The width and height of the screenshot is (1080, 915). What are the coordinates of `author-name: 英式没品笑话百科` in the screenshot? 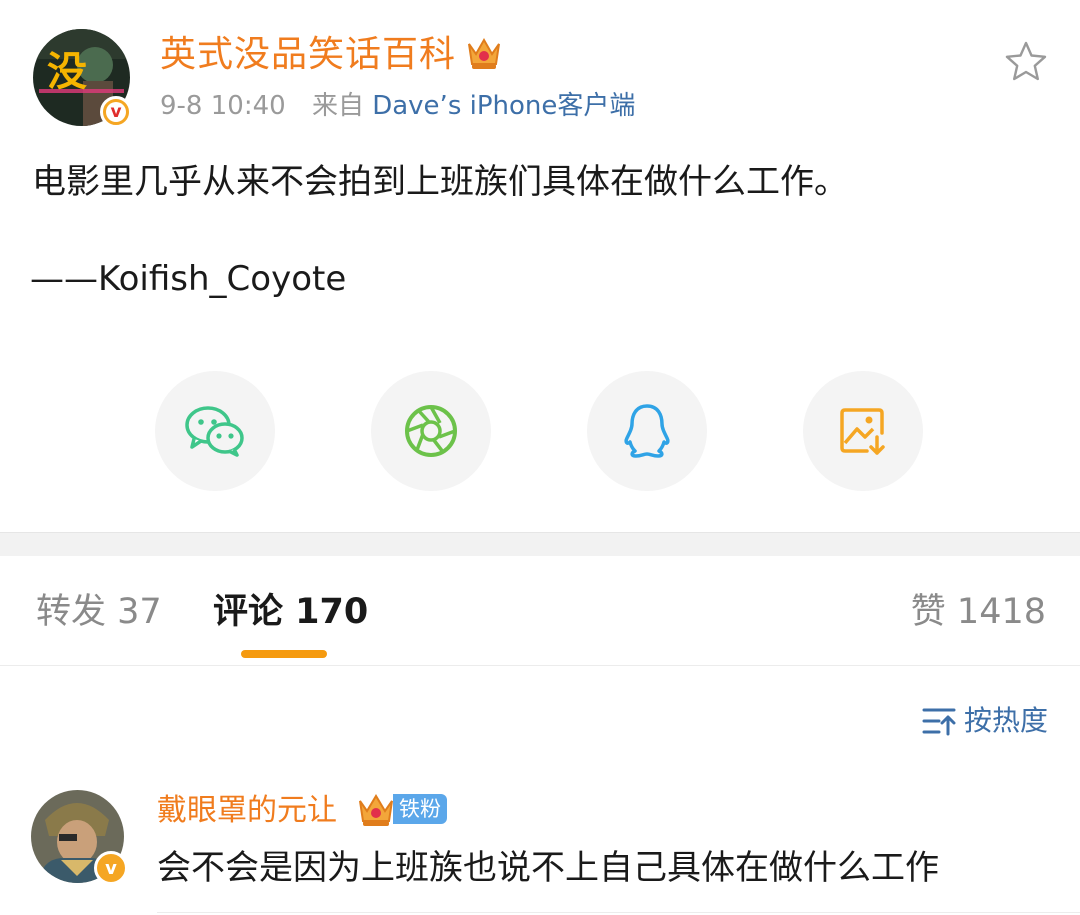 It's located at (308, 55).